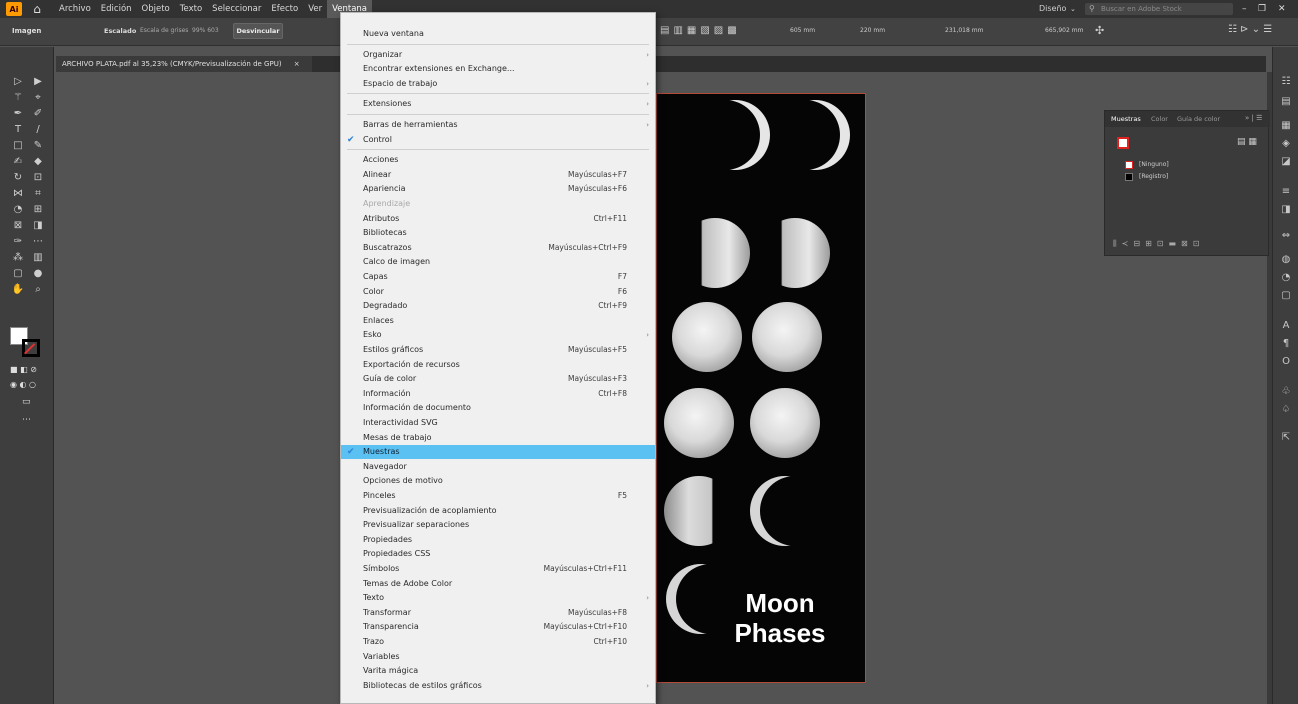  Describe the element at coordinates (23, 384) in the screenshot. I see `draw-mode-icons: ◉ ◐ ○` at that location.